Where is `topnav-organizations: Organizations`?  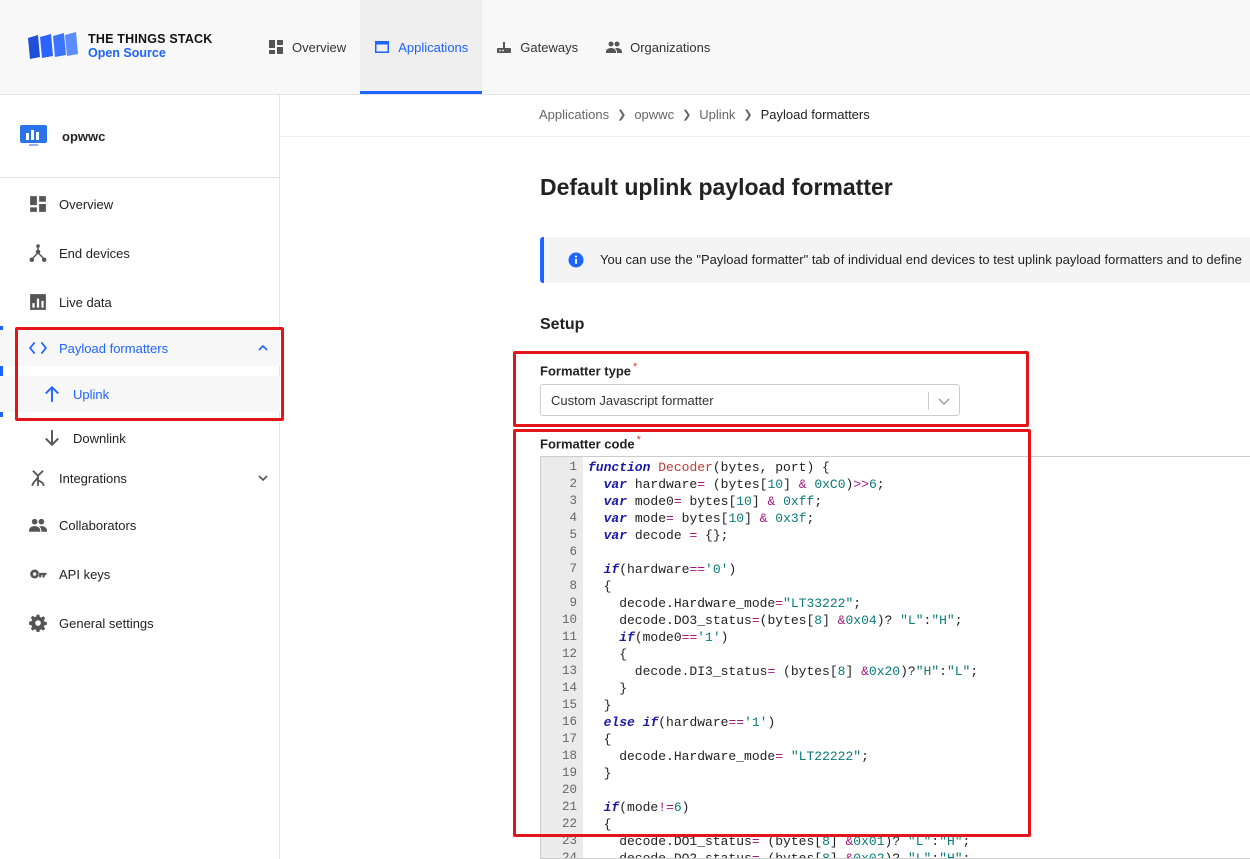
topnav-organizations: Organizations is located at coordinates (658, 47).